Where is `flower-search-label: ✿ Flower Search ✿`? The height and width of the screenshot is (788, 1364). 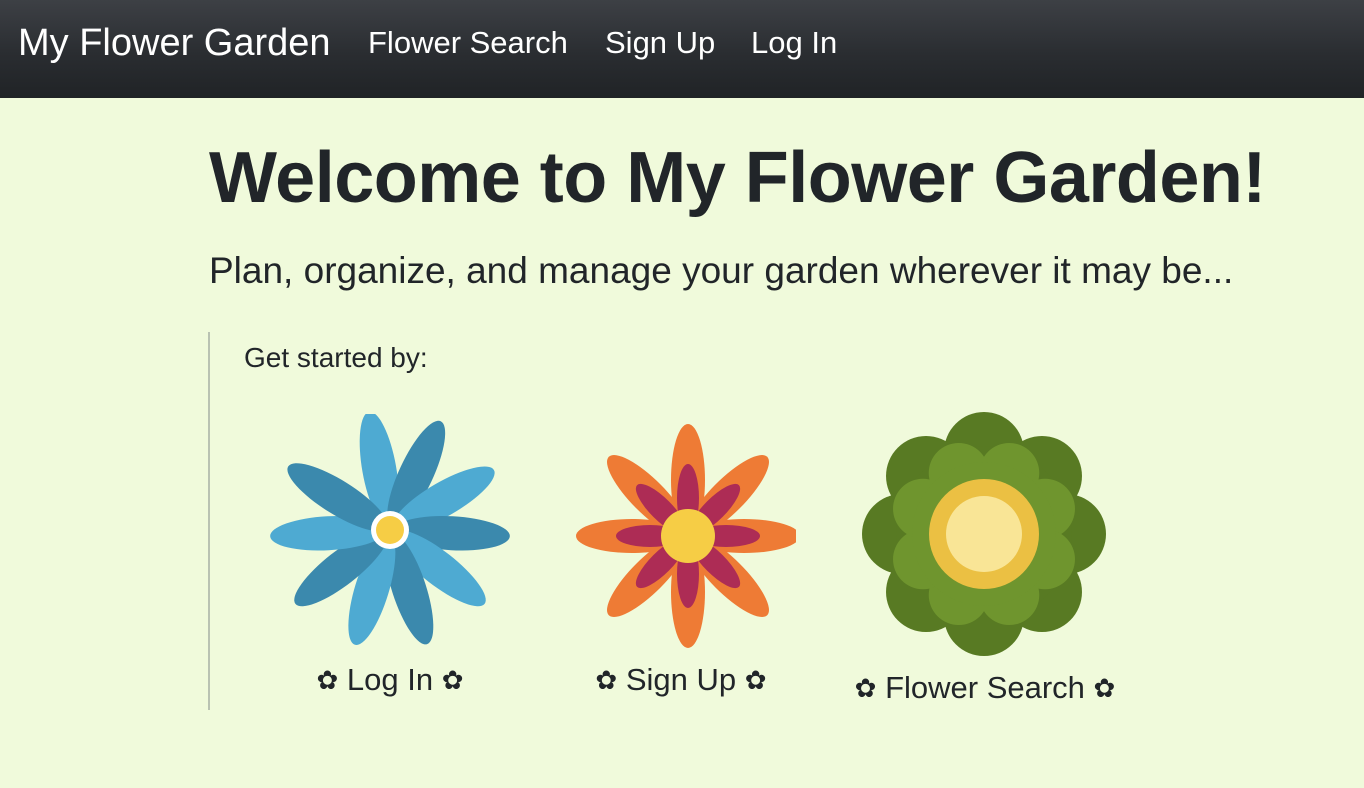
flower-search-label: ✿ Flower Search ✿ is located at coordinates (985, 688).